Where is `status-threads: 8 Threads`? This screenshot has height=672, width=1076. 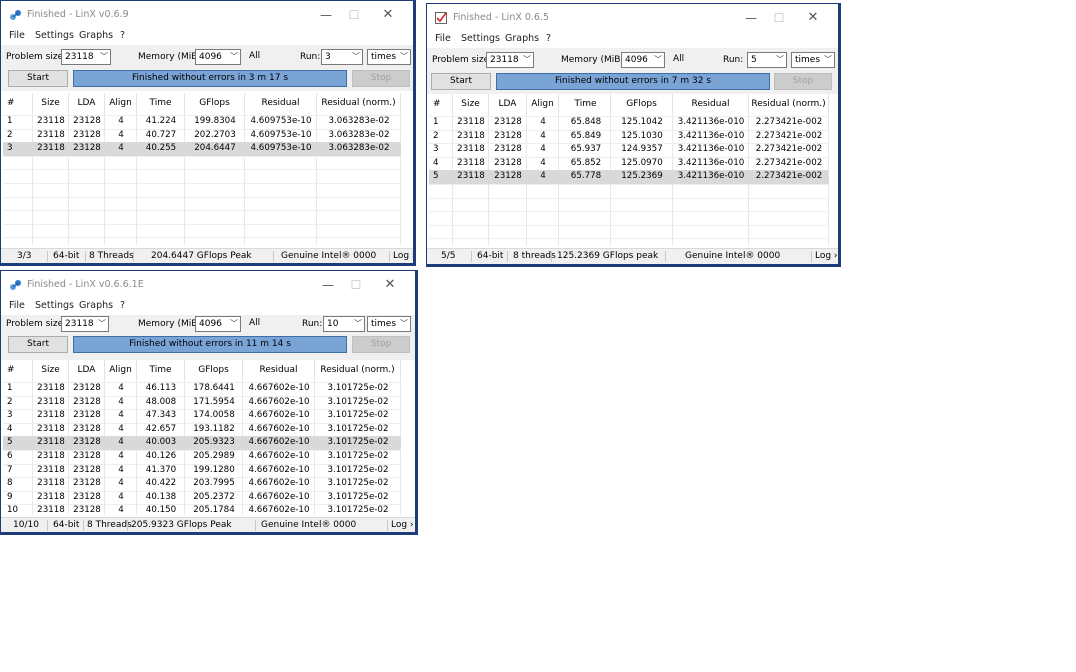
status-threads: 8 Threads is located at coordinates (109, 525).